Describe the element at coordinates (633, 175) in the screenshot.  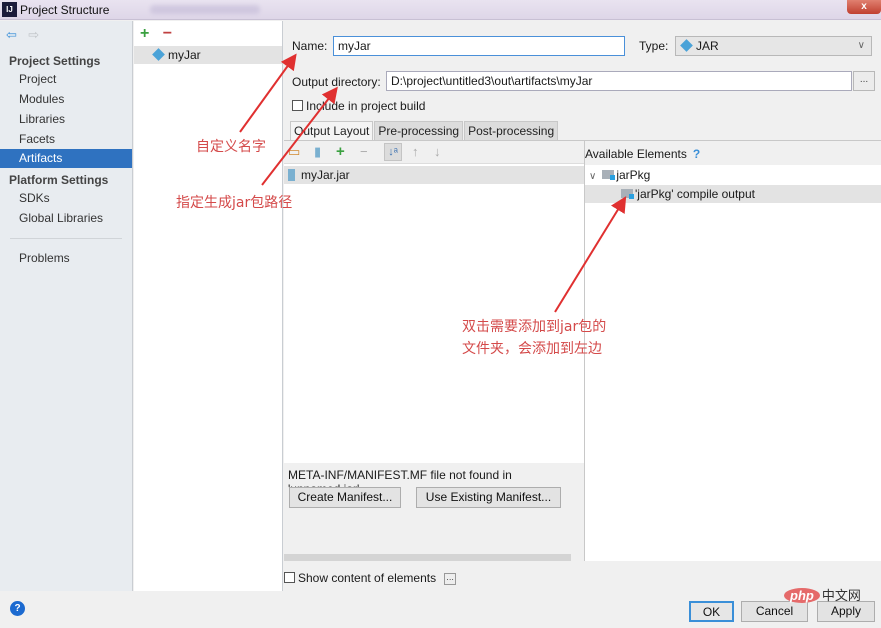
I see `tree-node-label: jarPkg` at that location.